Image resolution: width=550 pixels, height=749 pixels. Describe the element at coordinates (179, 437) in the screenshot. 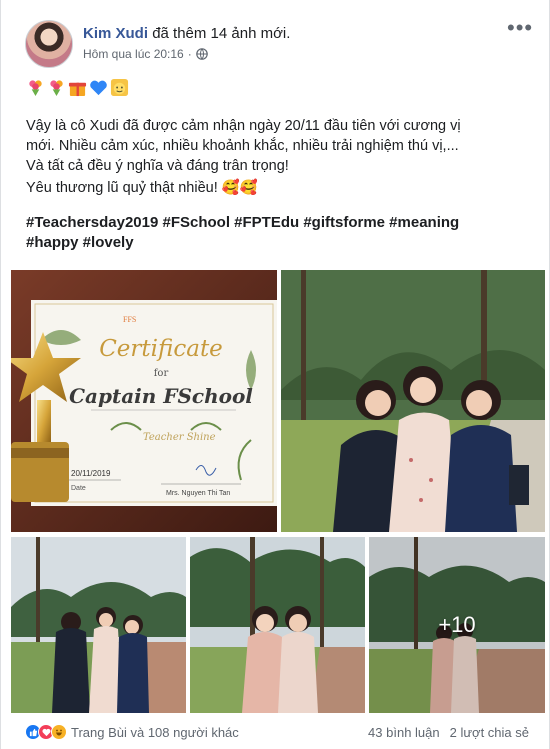

I see `cert-subtitle: Teacher Shine` at that location.